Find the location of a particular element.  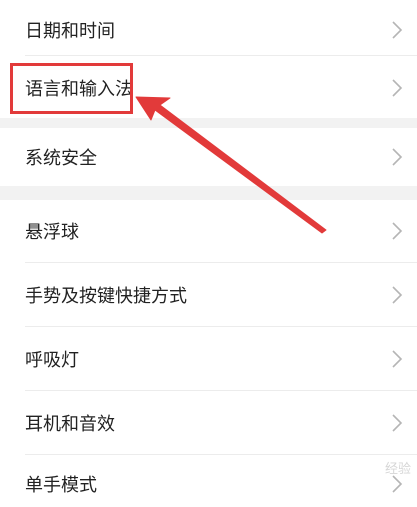

settings-item-earphone-sound: 耳机和音效 is located at coordinates (208, 422).